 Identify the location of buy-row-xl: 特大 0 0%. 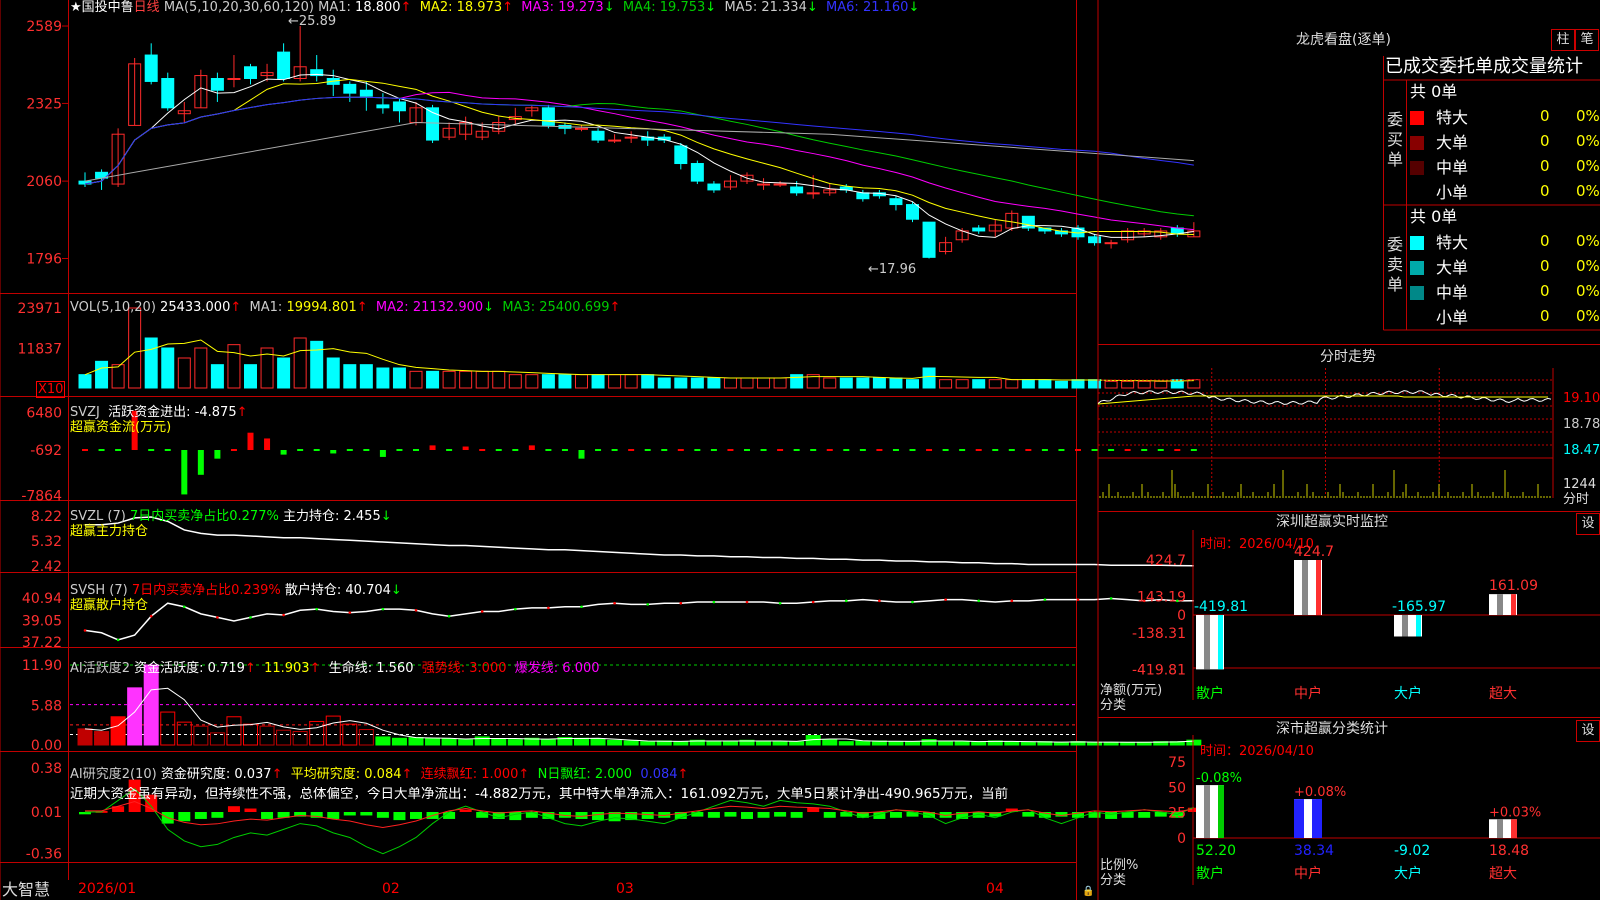
(1505, 118).